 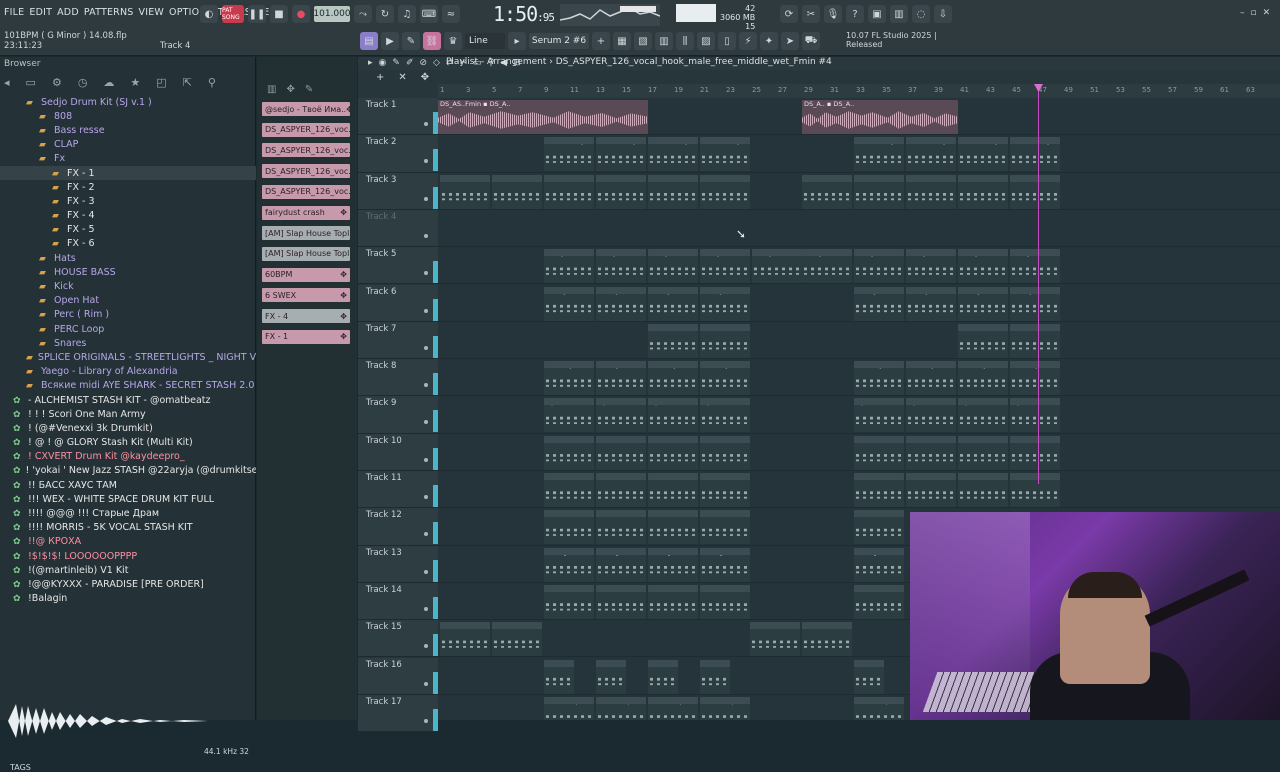 What do you see at coordinates (128, 315) in the screenshot?
I see `browser-item: ▰ Perc ( Rim )` at bounding box center [128, 315].